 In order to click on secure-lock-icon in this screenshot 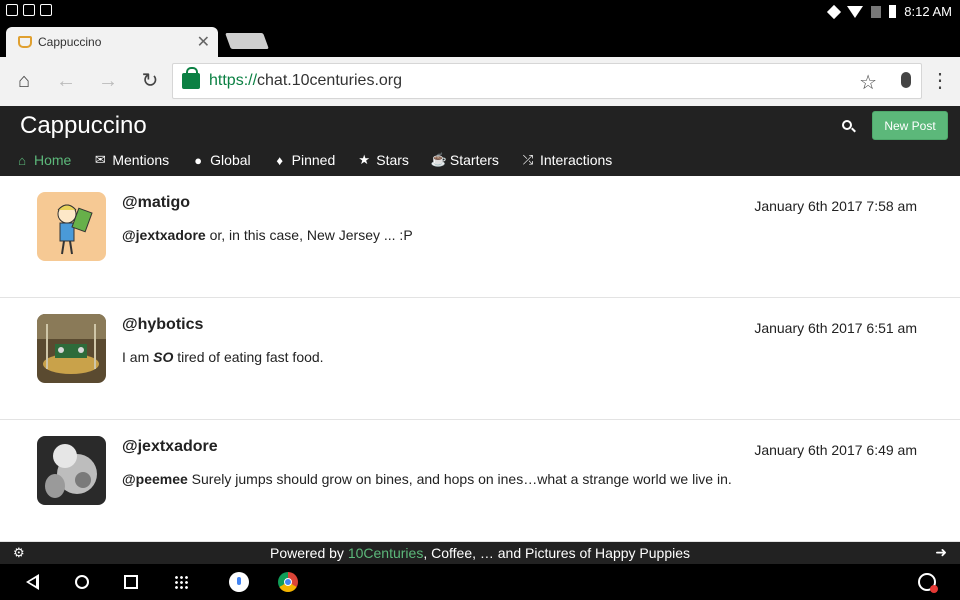, I will do `click(191, 78)`.